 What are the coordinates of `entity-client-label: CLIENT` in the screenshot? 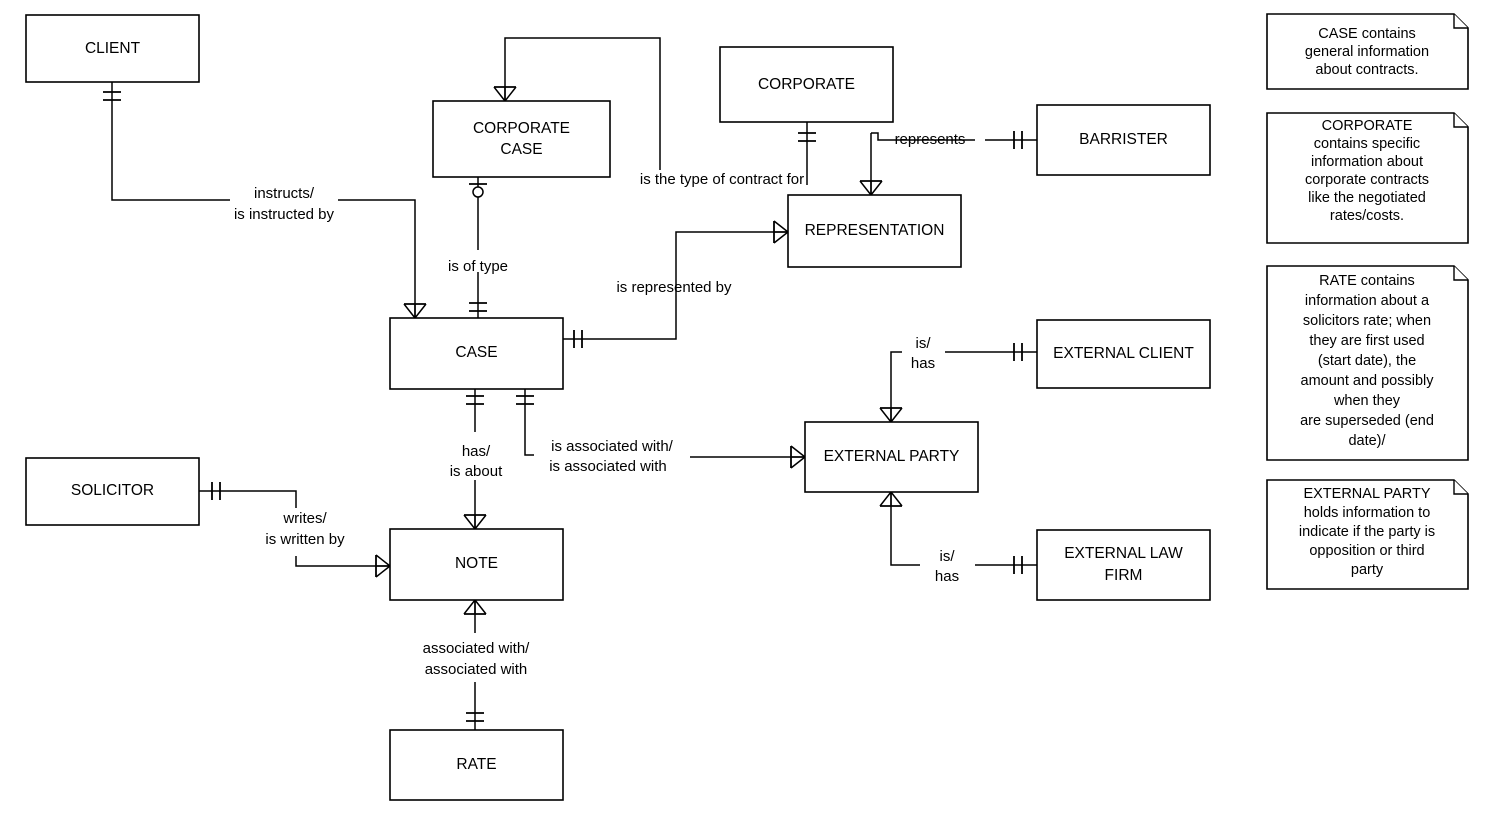 It's located at (113, 48).